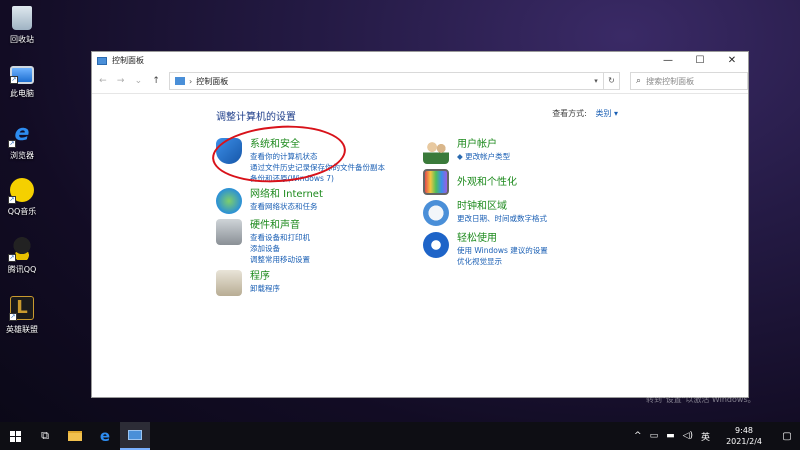  I want to click on forward-arrow-icon: →, so click(121, 81).